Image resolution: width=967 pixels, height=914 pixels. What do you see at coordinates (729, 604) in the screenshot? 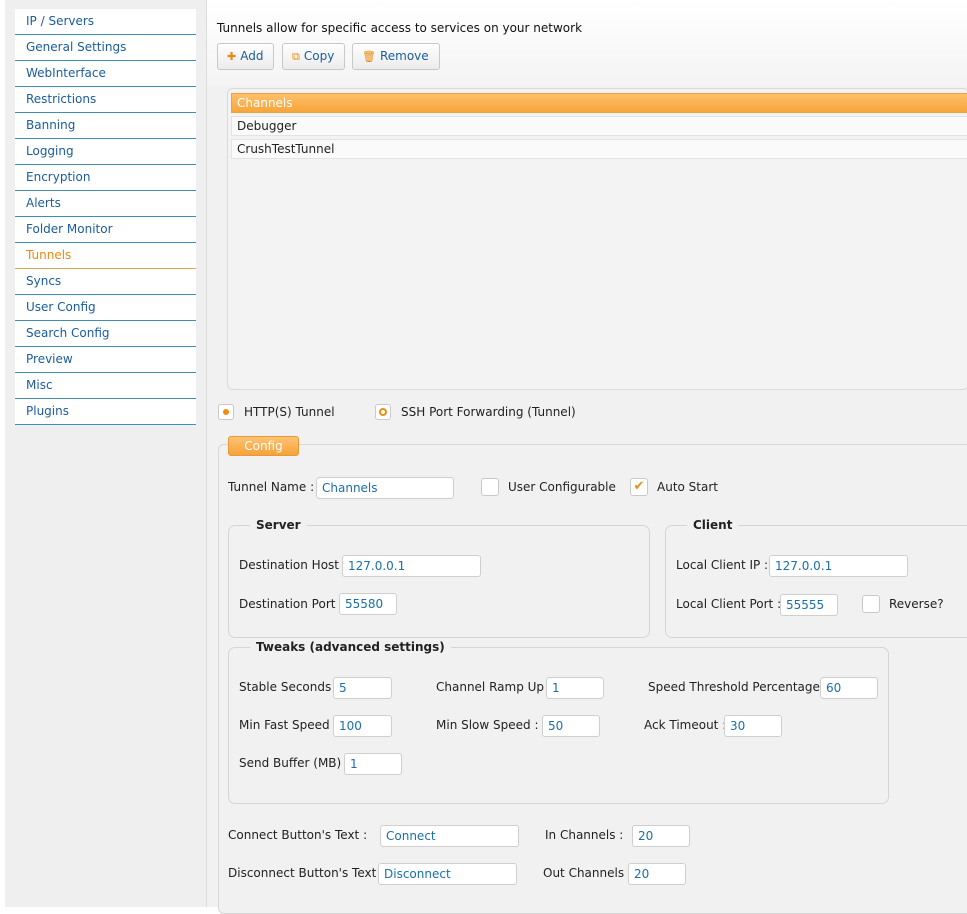
I see `local-client-port-label: Local Client Port :` at bounding box center [729, 604].